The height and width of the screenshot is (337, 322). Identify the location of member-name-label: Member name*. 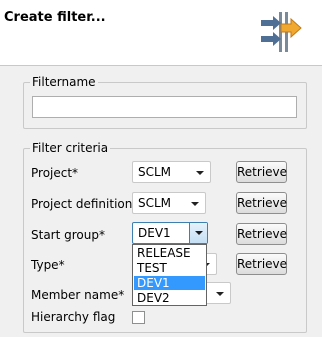
(78, 295).